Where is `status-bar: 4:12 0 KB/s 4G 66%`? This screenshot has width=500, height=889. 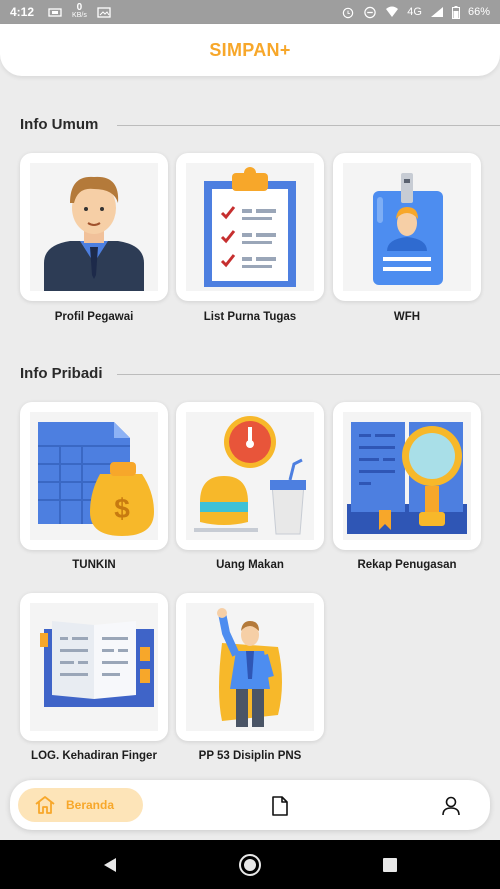 status-bar: 4:12 0 KB/s 4G 66% is located at coordinates (250, 12).